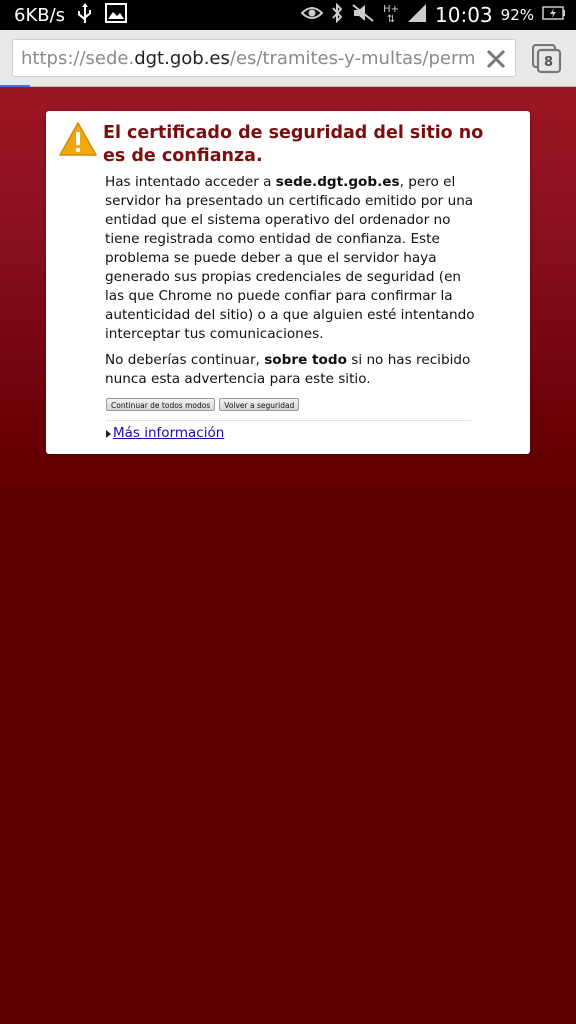  I want to click on network-type: H+ ⇅, so click(391, 14).